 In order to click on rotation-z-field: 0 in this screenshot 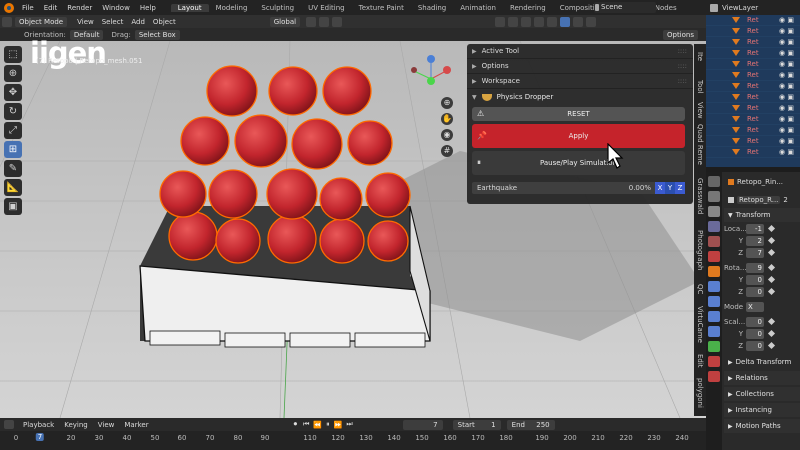, I will do `click(755, 291)`.